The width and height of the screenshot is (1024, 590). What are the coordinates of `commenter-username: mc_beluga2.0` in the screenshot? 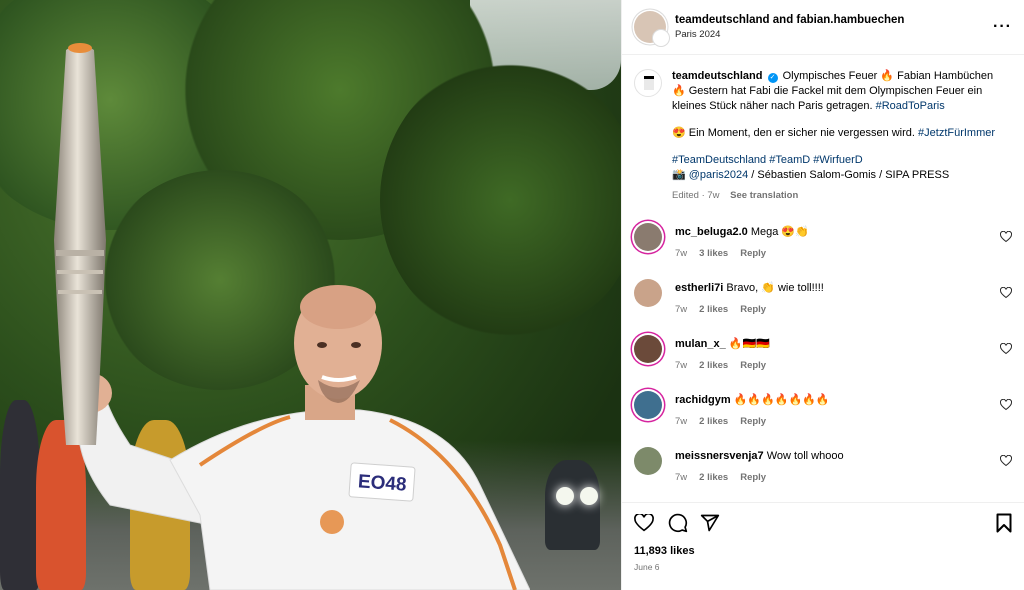 It's located at (711, 232).